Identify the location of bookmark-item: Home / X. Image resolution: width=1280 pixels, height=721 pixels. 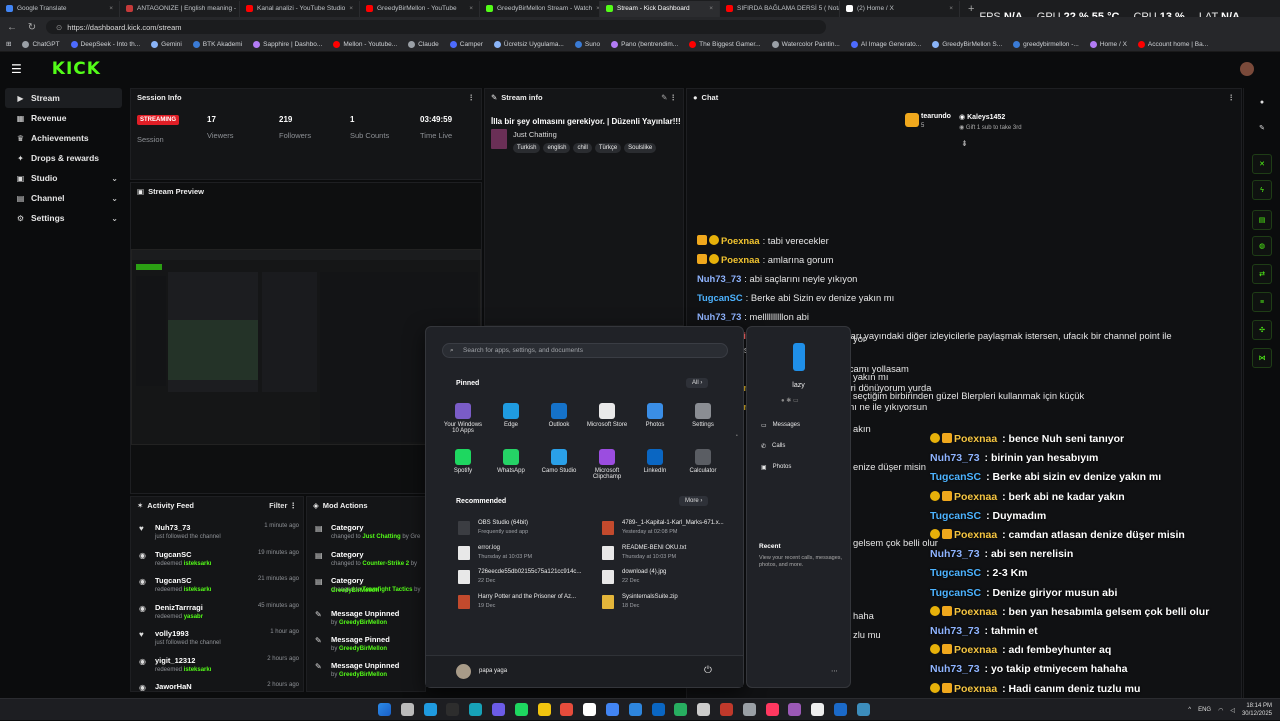
(1108, 44).